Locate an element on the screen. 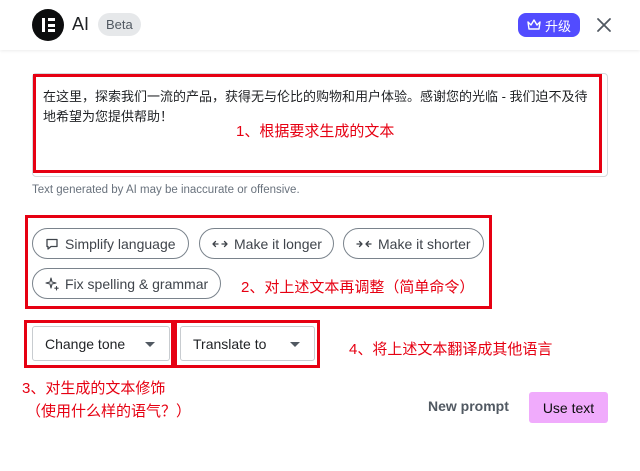 The height and width of the screenshot is (471, 640). upgrade-button: 升级 is located at coordinates (549, 25).